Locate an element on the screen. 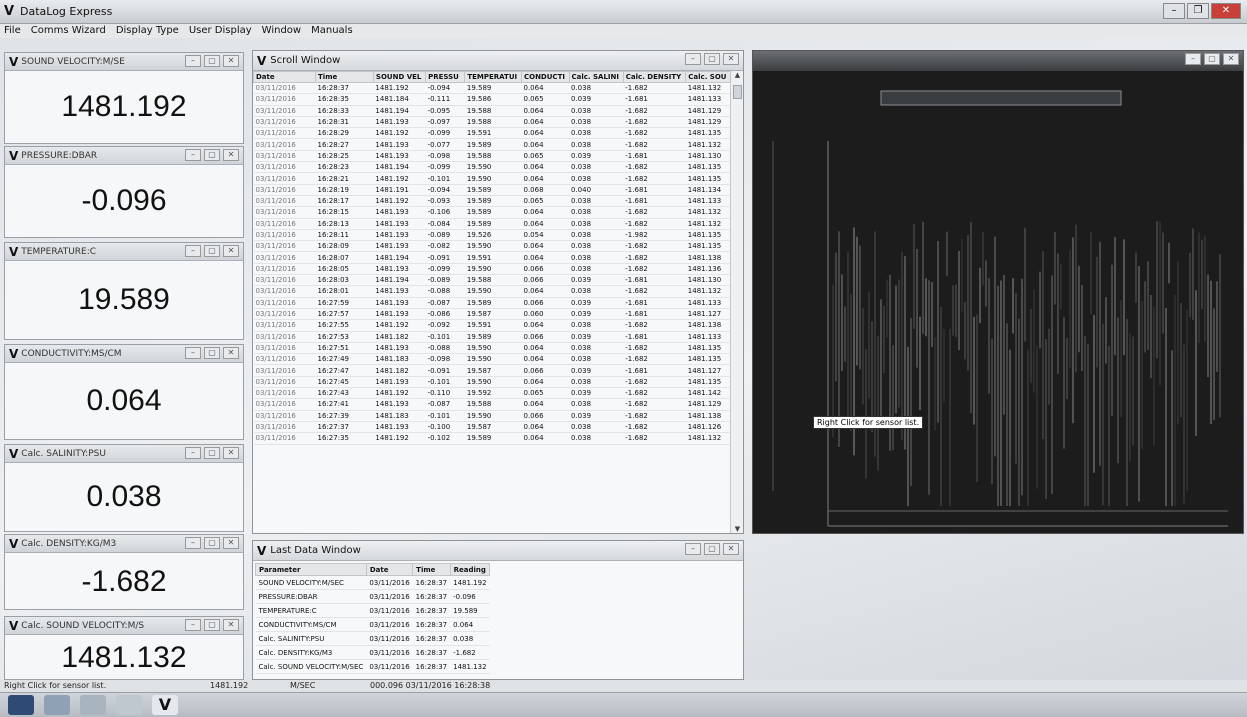  sensor-panel-calc-sound-velocity: V Calc. SOUND VELOCITY:M/S – ▢ ✕ 1481.132 is located at coordinates (124, 648).